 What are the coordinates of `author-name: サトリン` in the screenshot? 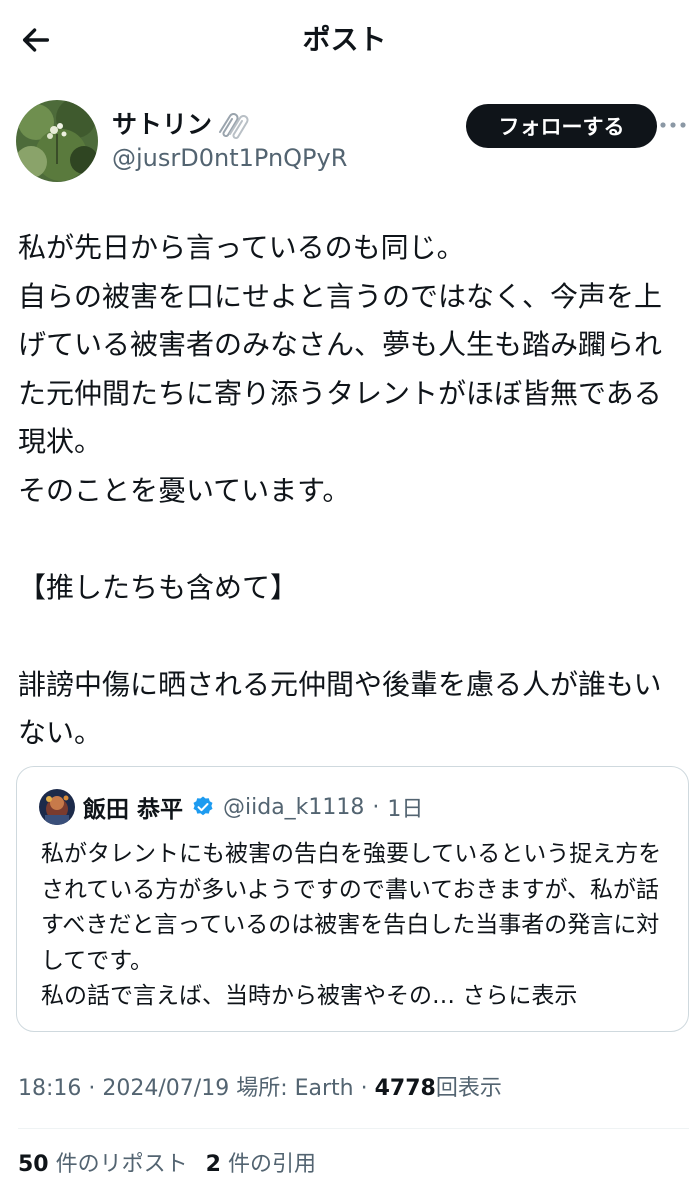 It's located at (162, 125).